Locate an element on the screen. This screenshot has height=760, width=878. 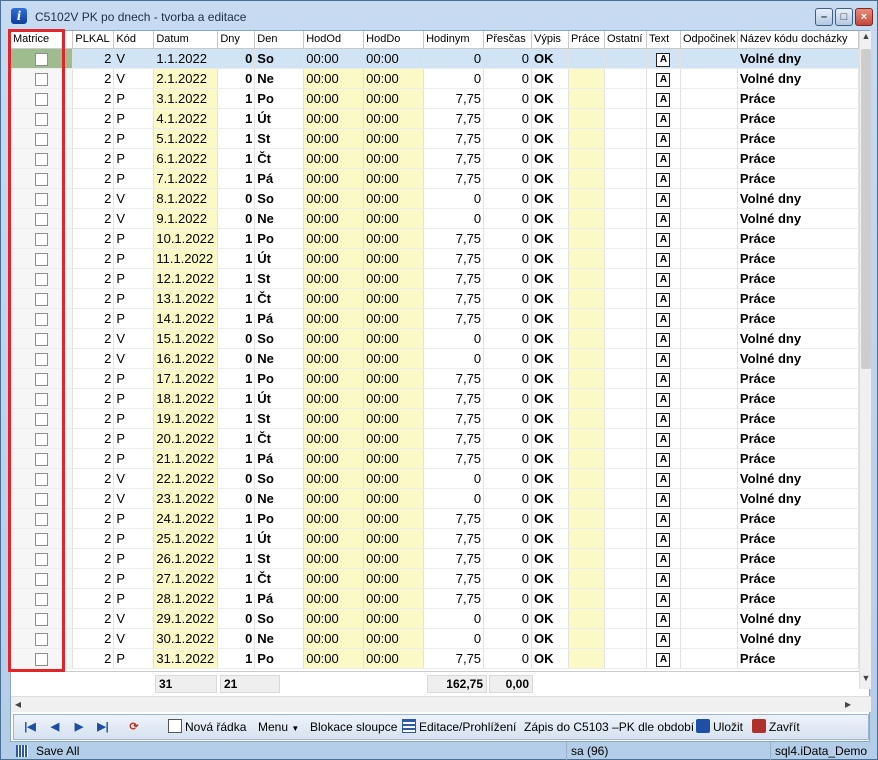
scroll-left-icon: ◂ is located at coordinates (18, 704).